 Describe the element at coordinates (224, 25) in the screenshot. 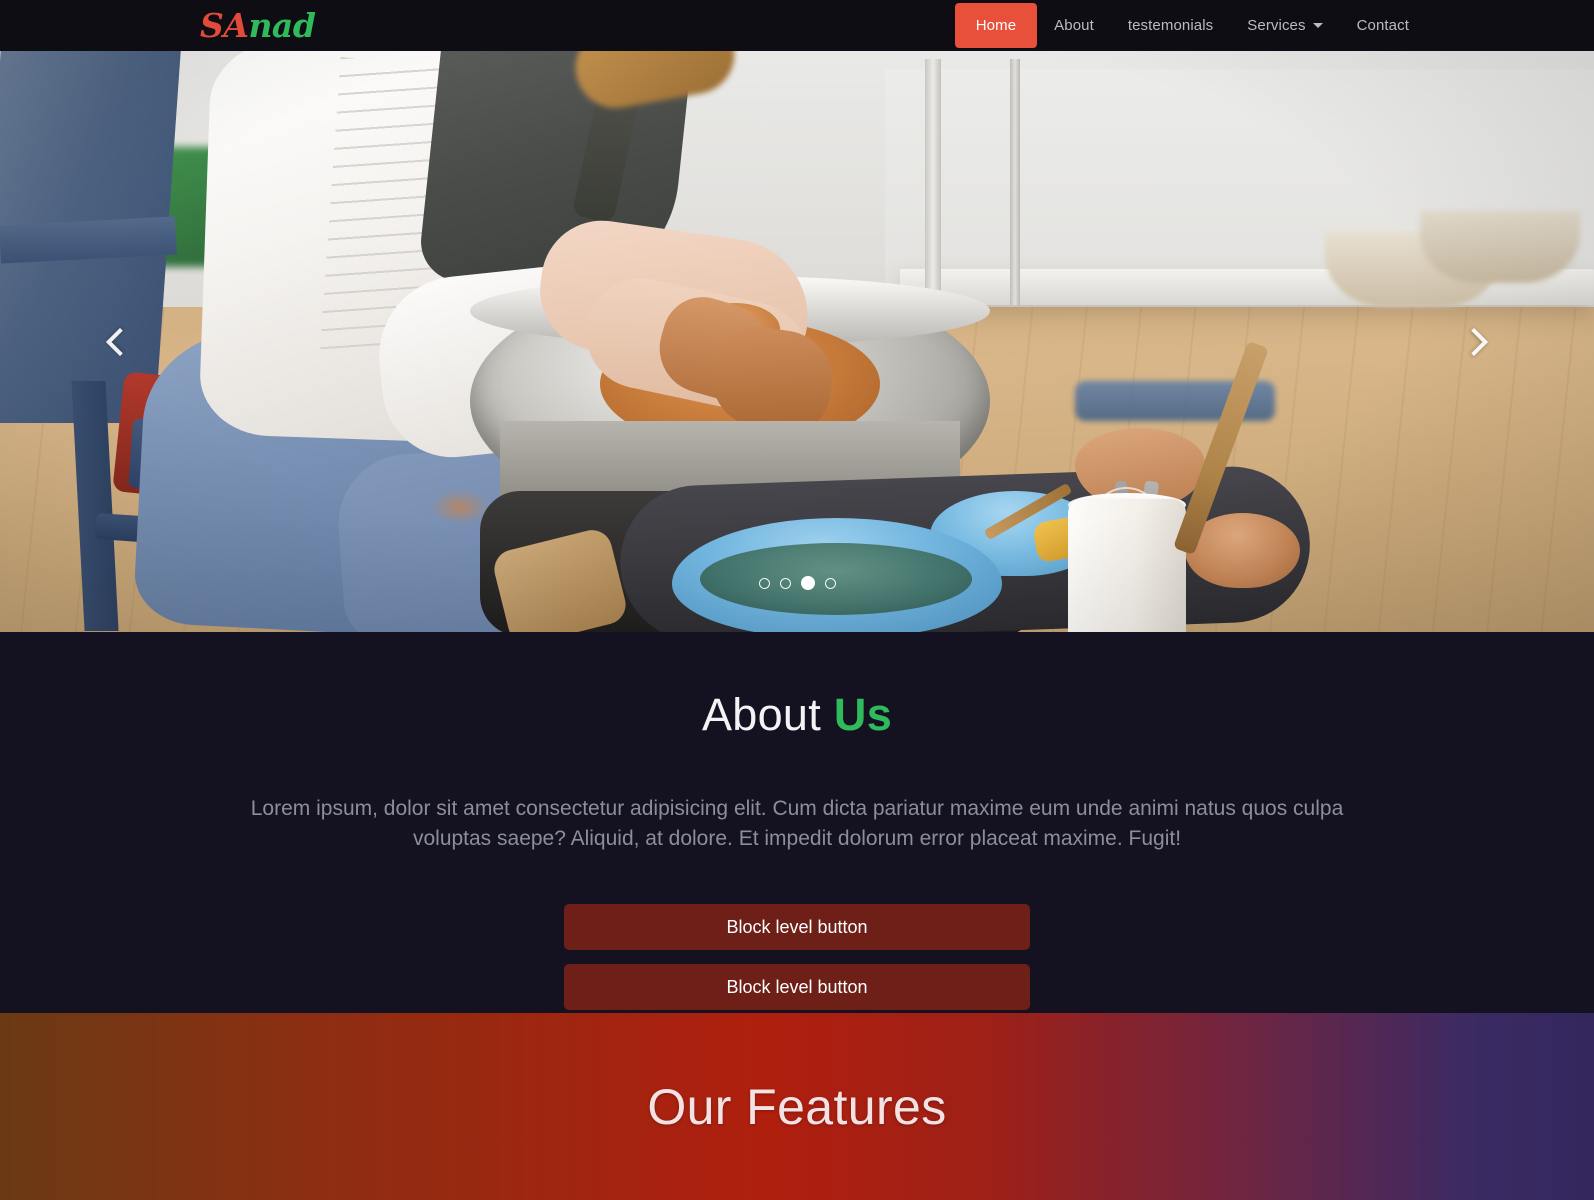

I see `brand-logo-part1: SA` at that location.